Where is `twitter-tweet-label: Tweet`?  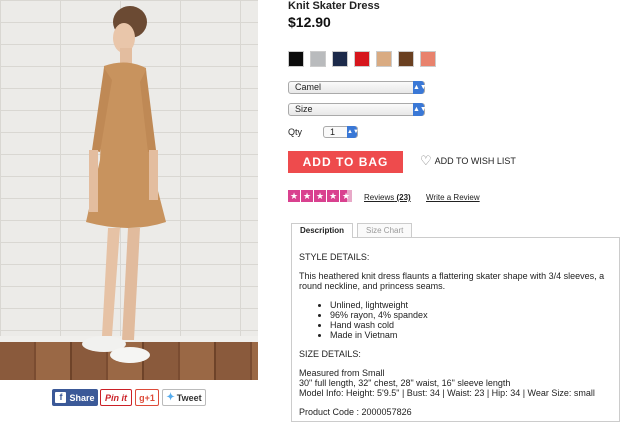
twitter-tweet-label: Tweet is located at coordinates (189, 397).